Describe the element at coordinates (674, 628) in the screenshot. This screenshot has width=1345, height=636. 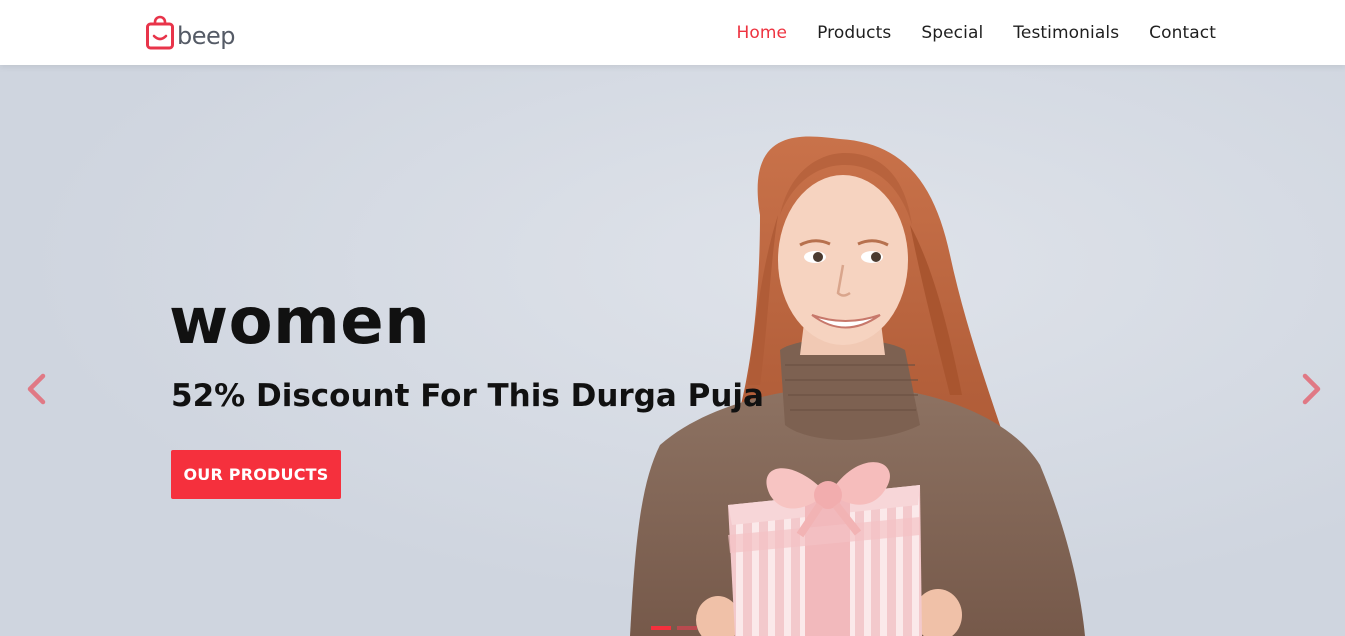
I see `carousel-indicators` at that location.